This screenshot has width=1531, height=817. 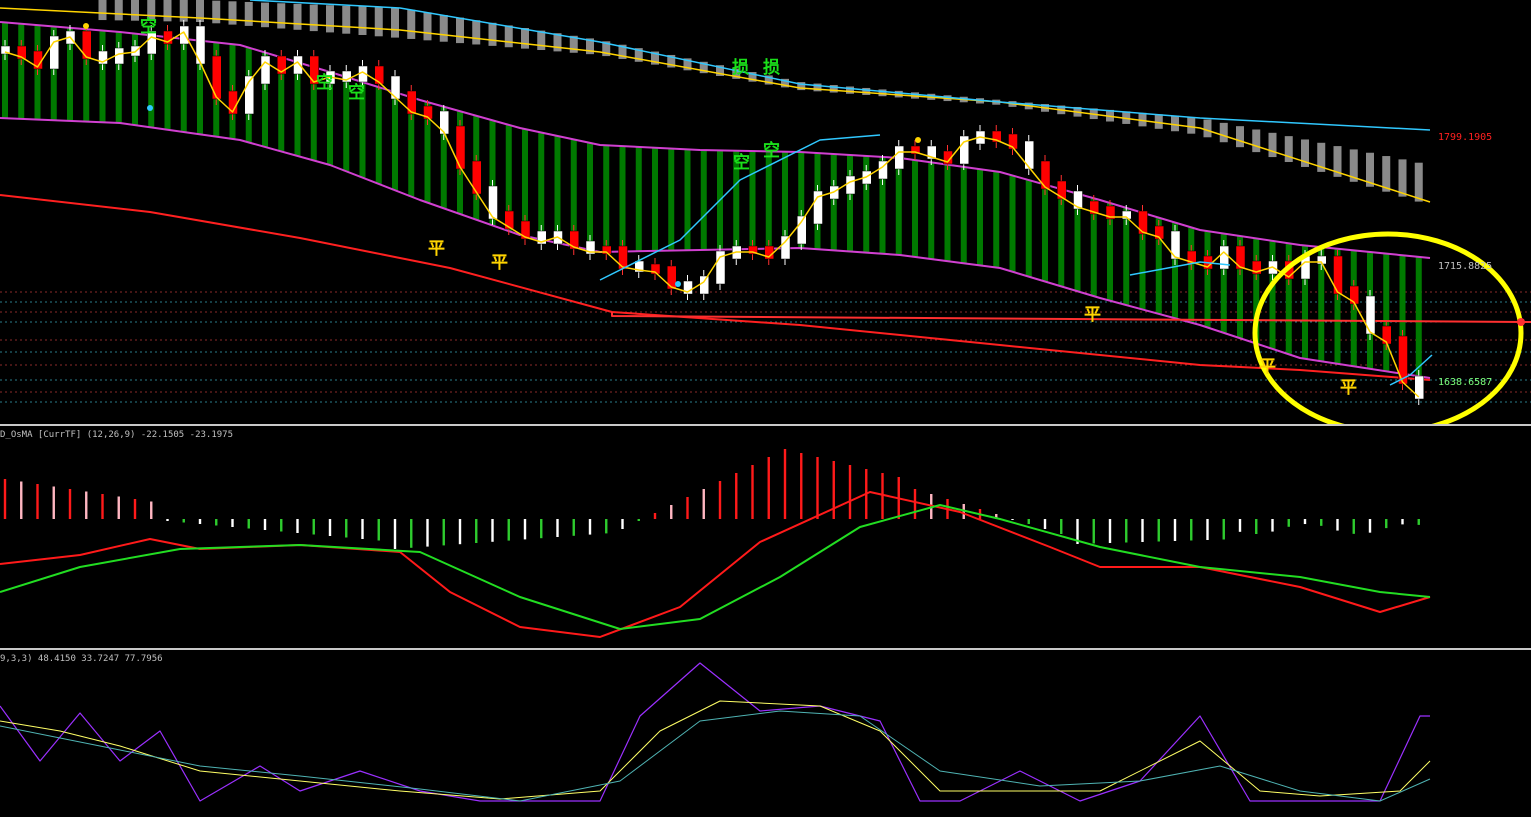 I want to click on price-label-lower: 1638.6587, so click(x=1465, y=382).